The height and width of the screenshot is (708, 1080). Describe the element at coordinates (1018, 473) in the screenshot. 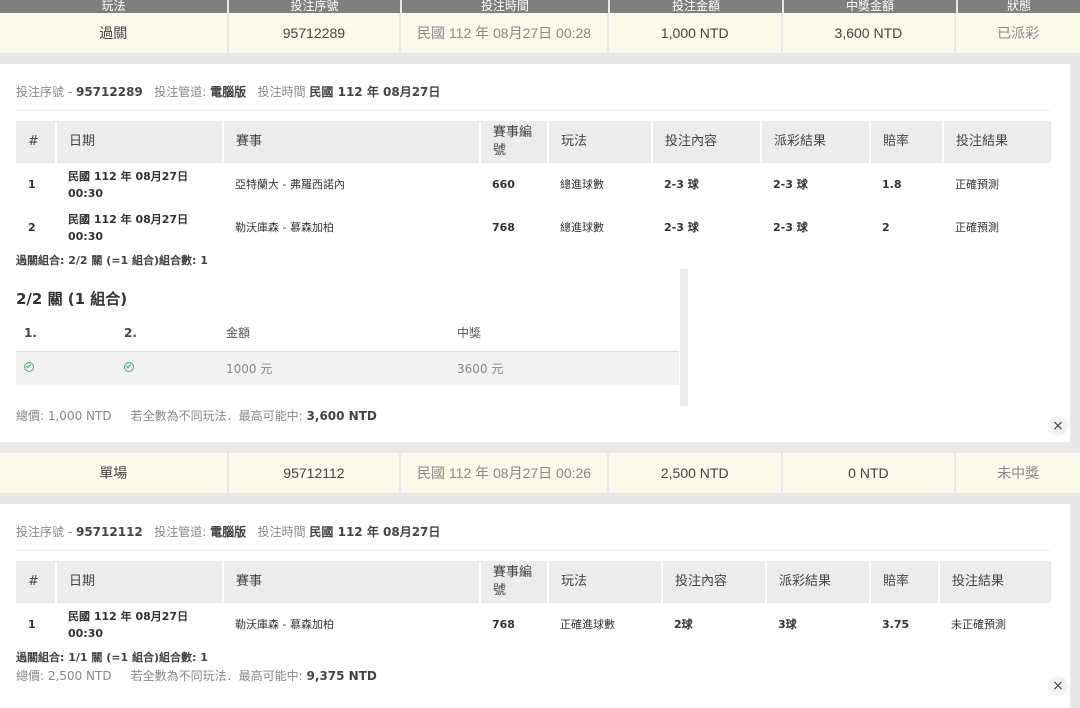

I see `bet-status: 未中獎` at that location.